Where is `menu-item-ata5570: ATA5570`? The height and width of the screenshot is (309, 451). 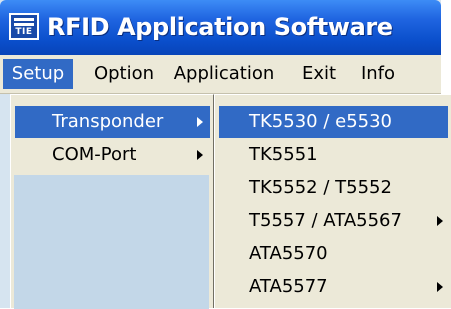
menu-item-ata5570: ATA5570 is located at coordinates (333, 254).